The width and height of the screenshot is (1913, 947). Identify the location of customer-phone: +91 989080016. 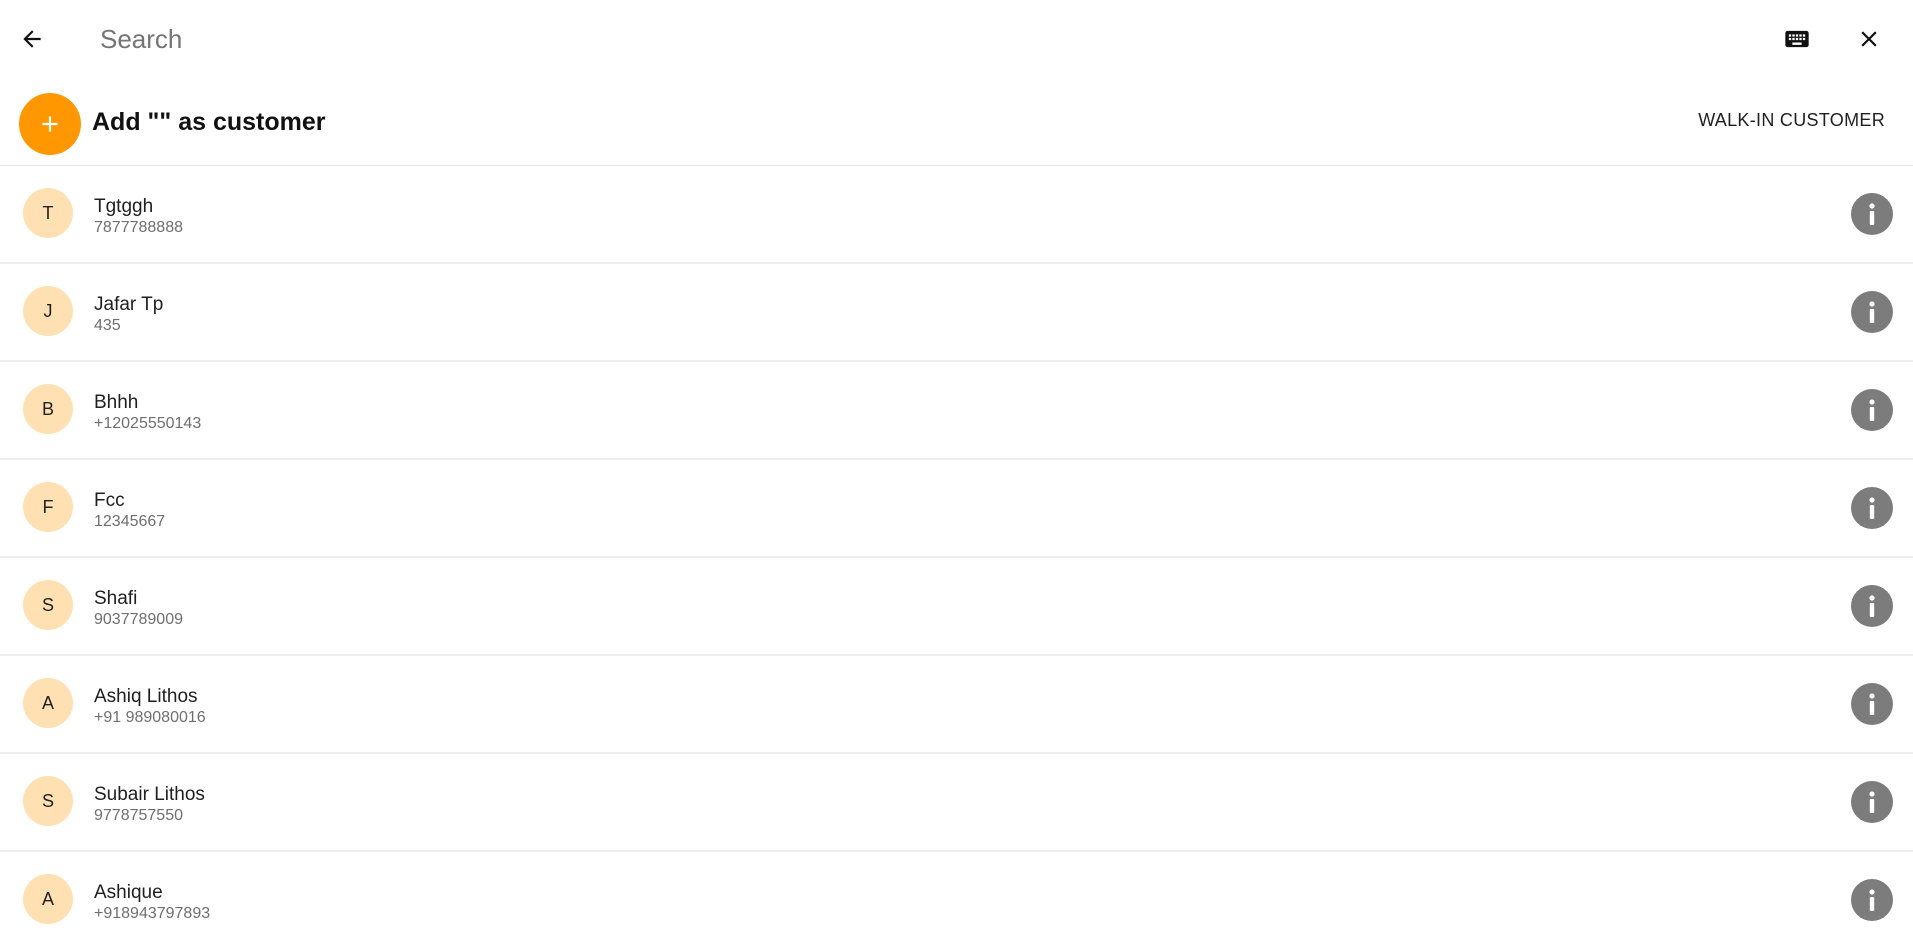
(150, 717).